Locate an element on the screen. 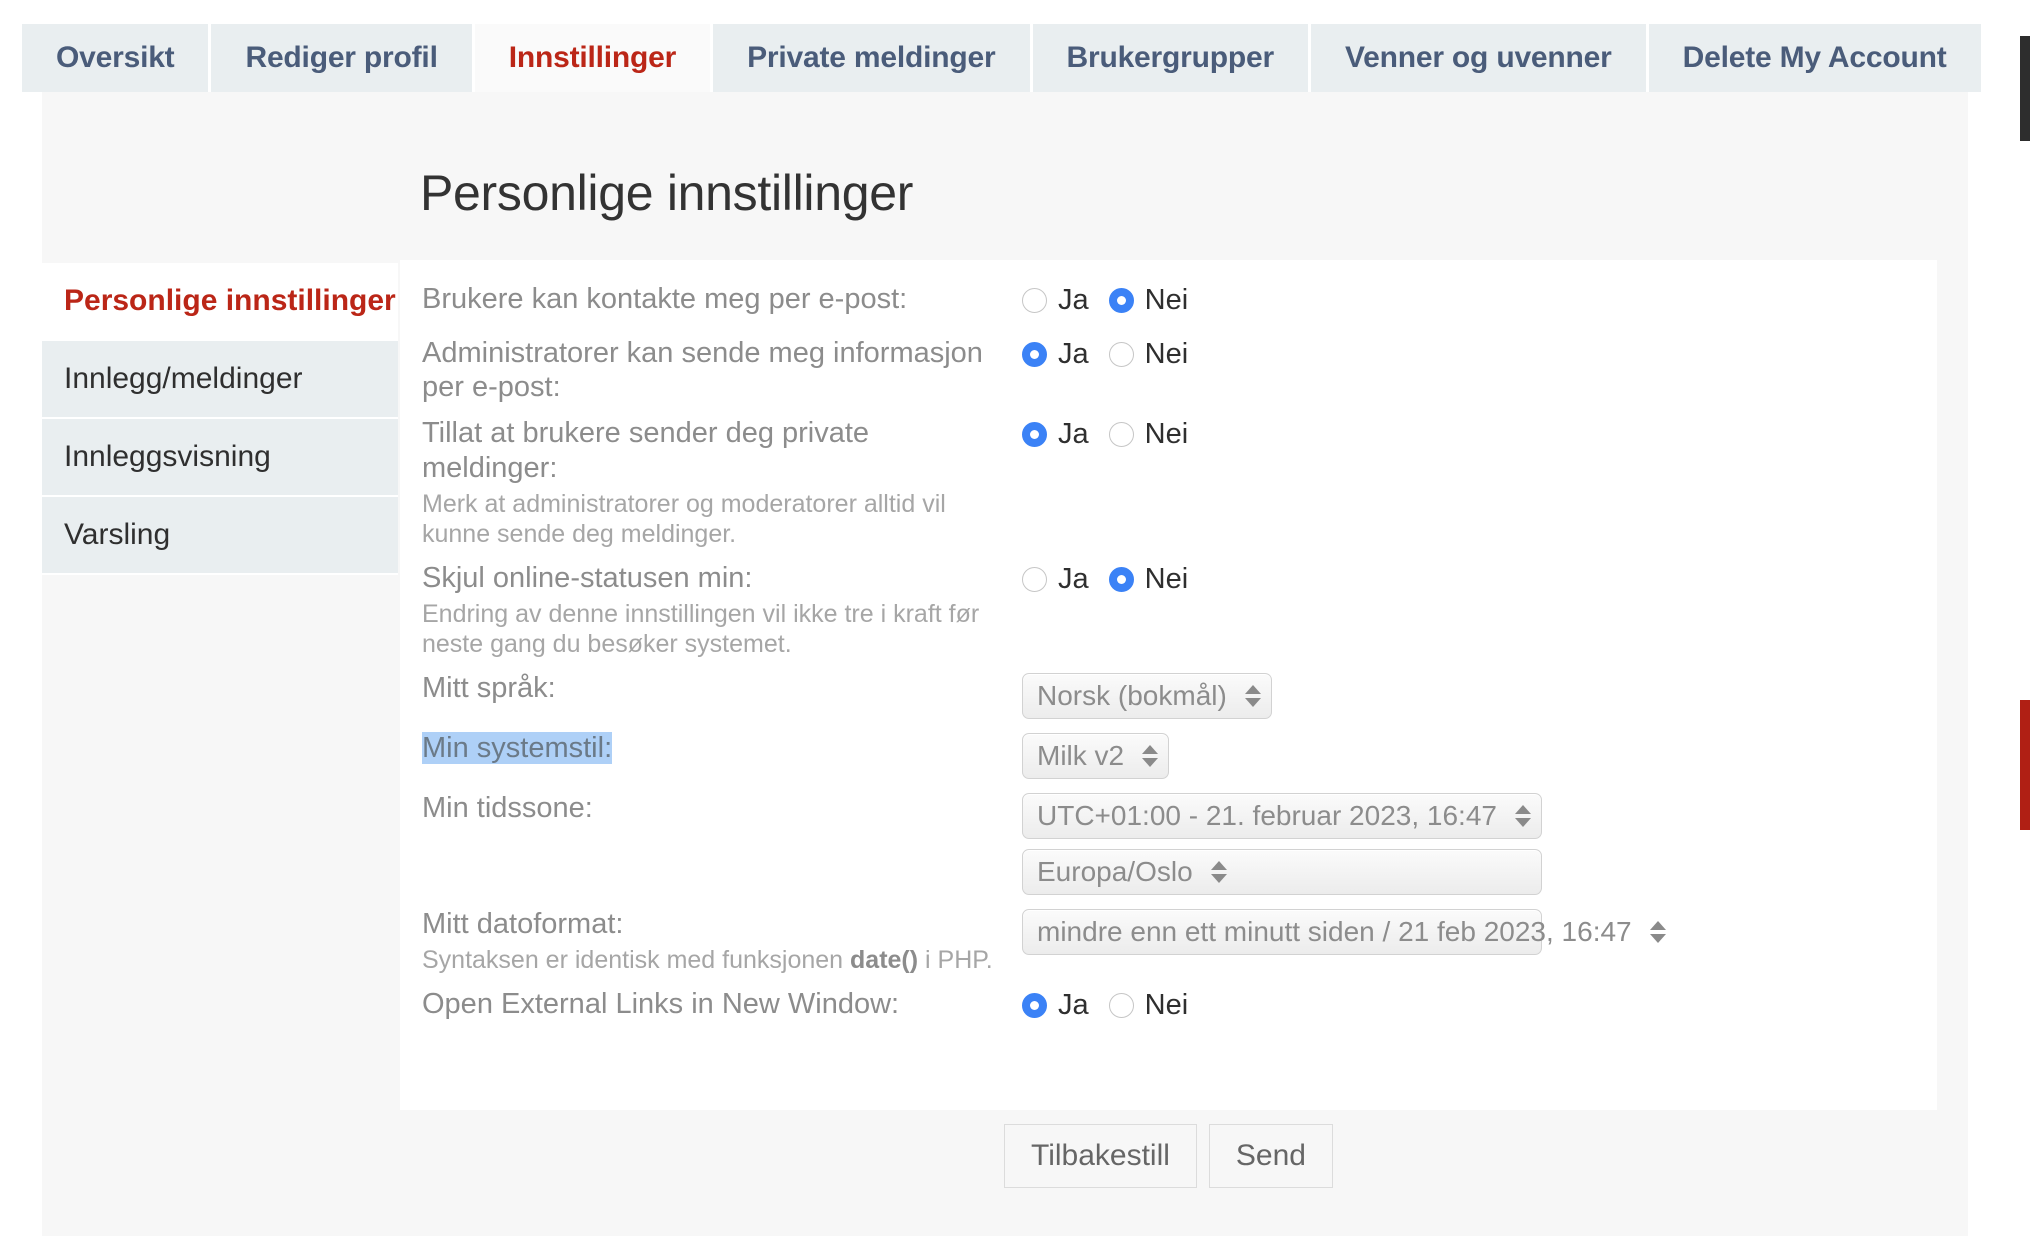  tab-label: Rediger profil is located at coordinates (341, 57).